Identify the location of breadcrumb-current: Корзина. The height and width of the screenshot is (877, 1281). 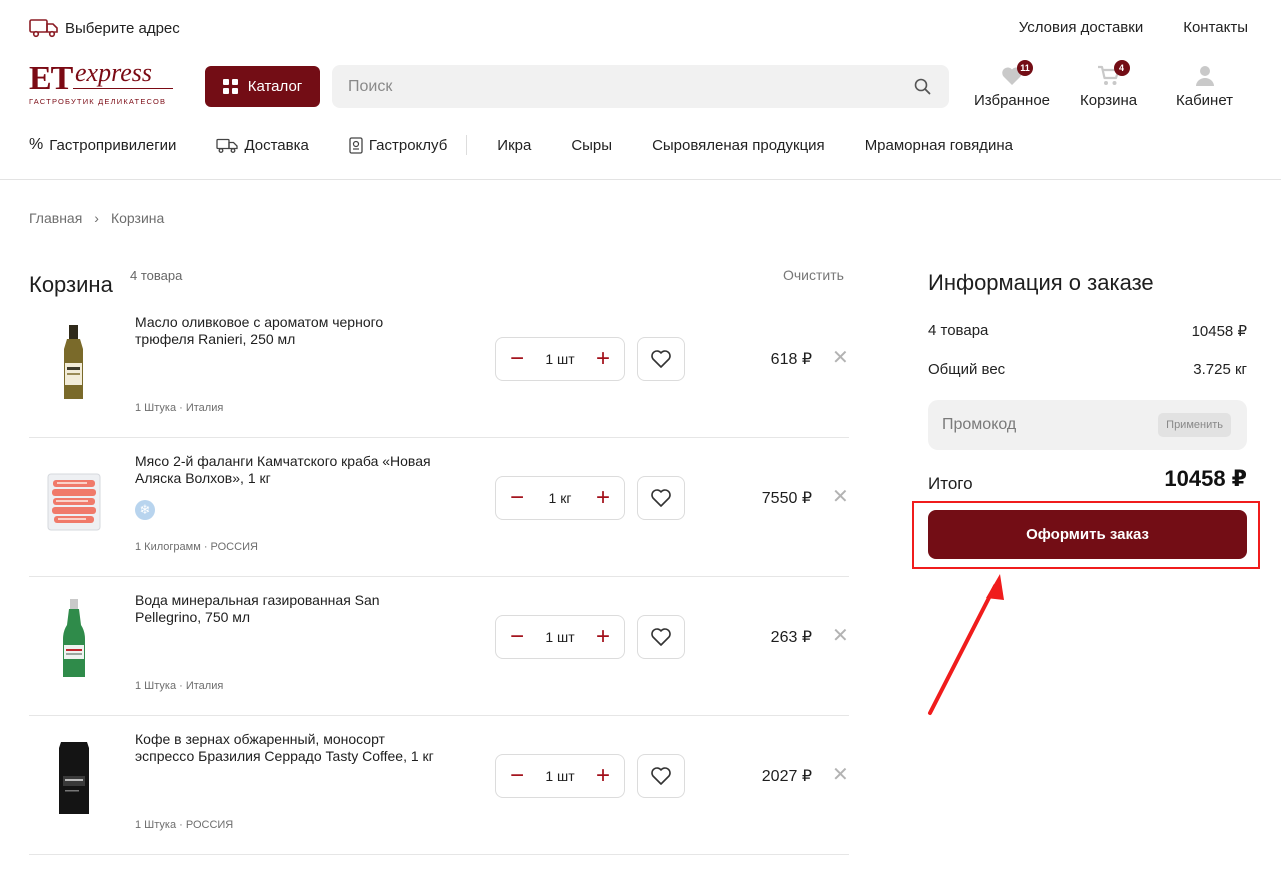
(137, 218).